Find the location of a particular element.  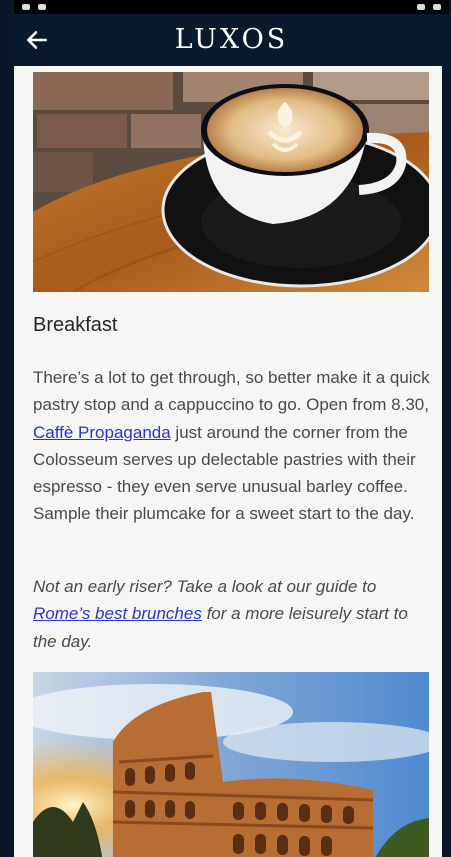

brand-logo: LUXOS is located at coordinates (231, 39).